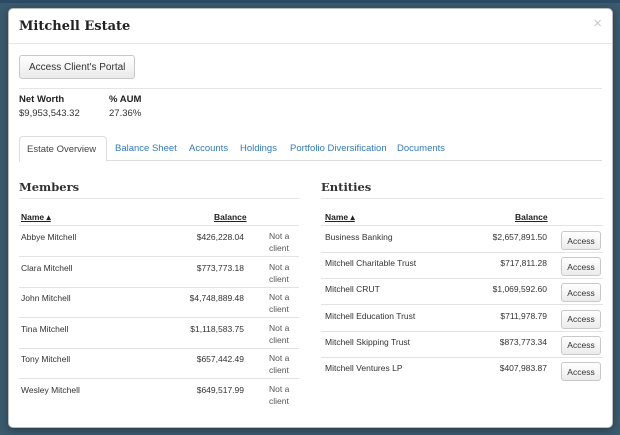 The width and height of the screenshot is (620, 435). Describe the element at coordinates (338, 148) in the screenshot. I see `tab-portfolio-diversification: Portfolio Diversification` at that location.